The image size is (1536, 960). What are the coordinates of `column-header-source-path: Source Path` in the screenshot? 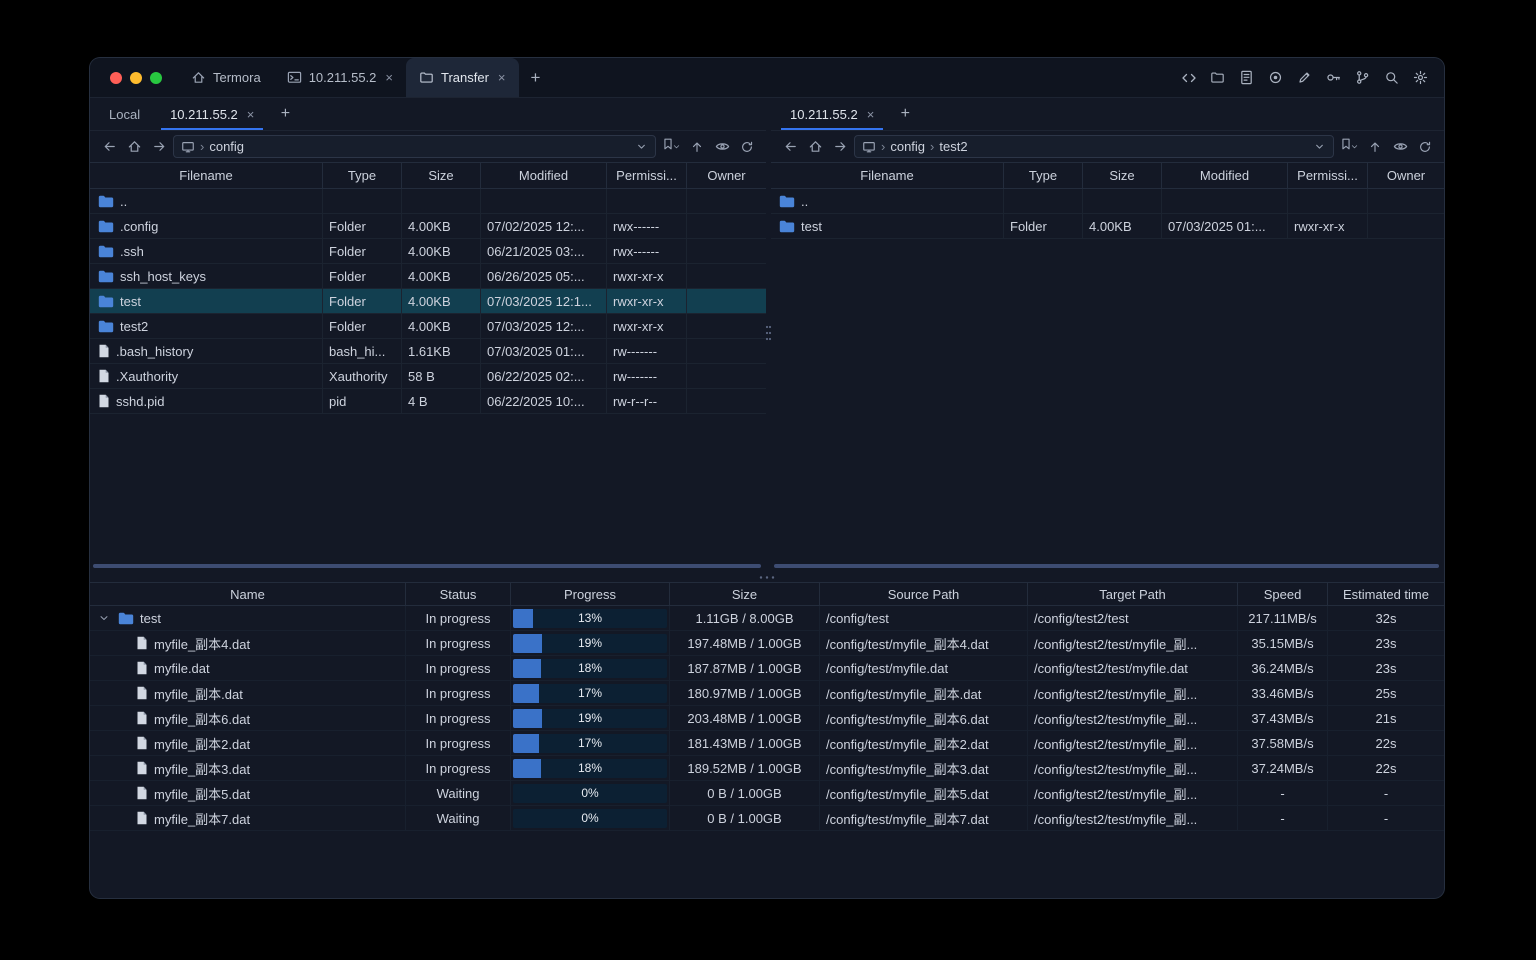 It's located at (924, 594).